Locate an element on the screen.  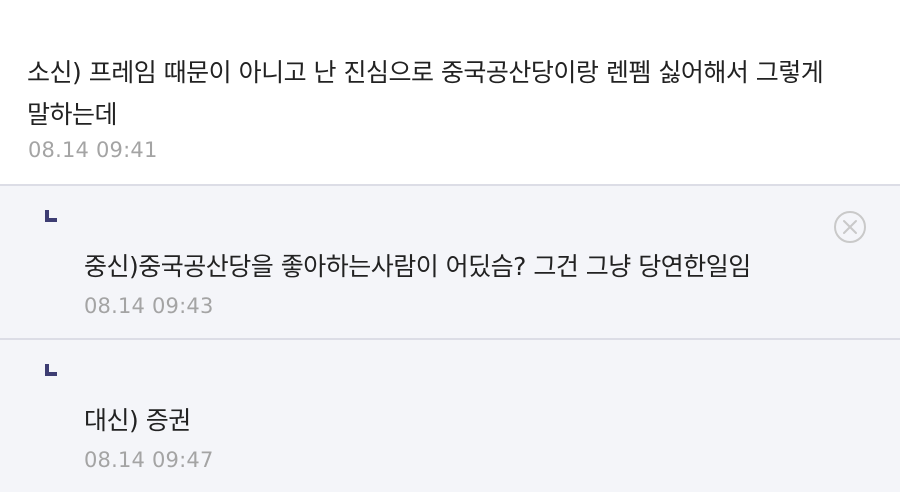
reply-timestamp: 08.14 09:47 is located at coordinates (149, 460).